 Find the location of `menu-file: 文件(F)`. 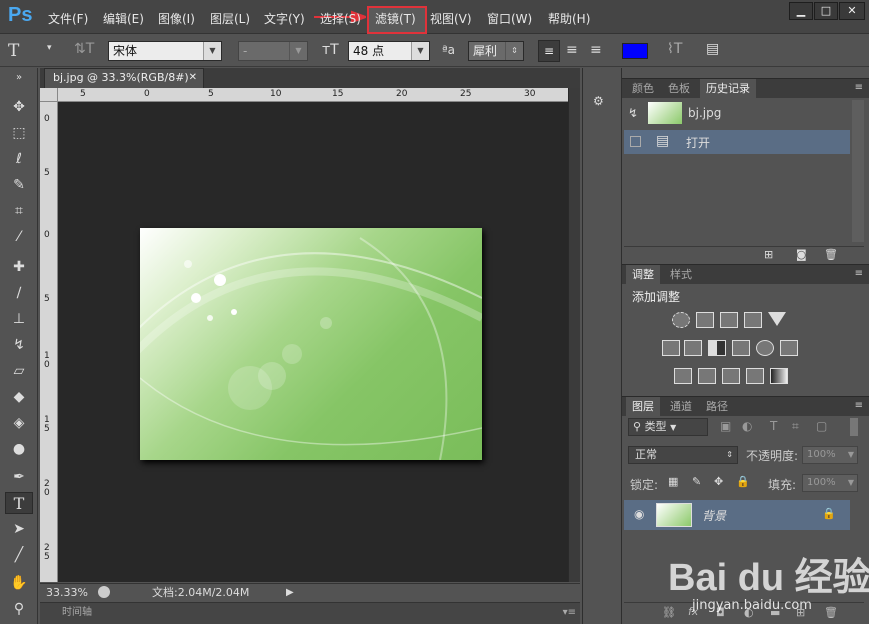

menu-file: 文件(F) is located at coordinates (68, 18).